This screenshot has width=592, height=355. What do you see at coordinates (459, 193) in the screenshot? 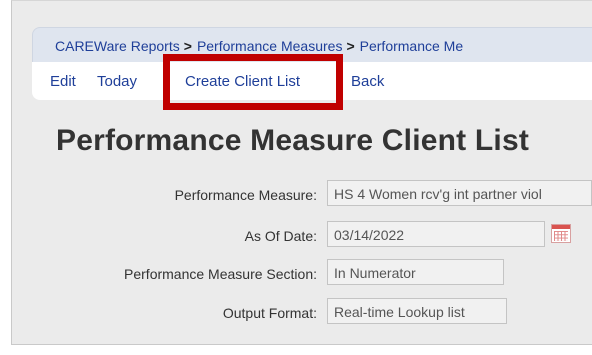
I see `performance-measure-field: HS 4 Women rcv'g int partner viol` at bounding box center [459, 193].